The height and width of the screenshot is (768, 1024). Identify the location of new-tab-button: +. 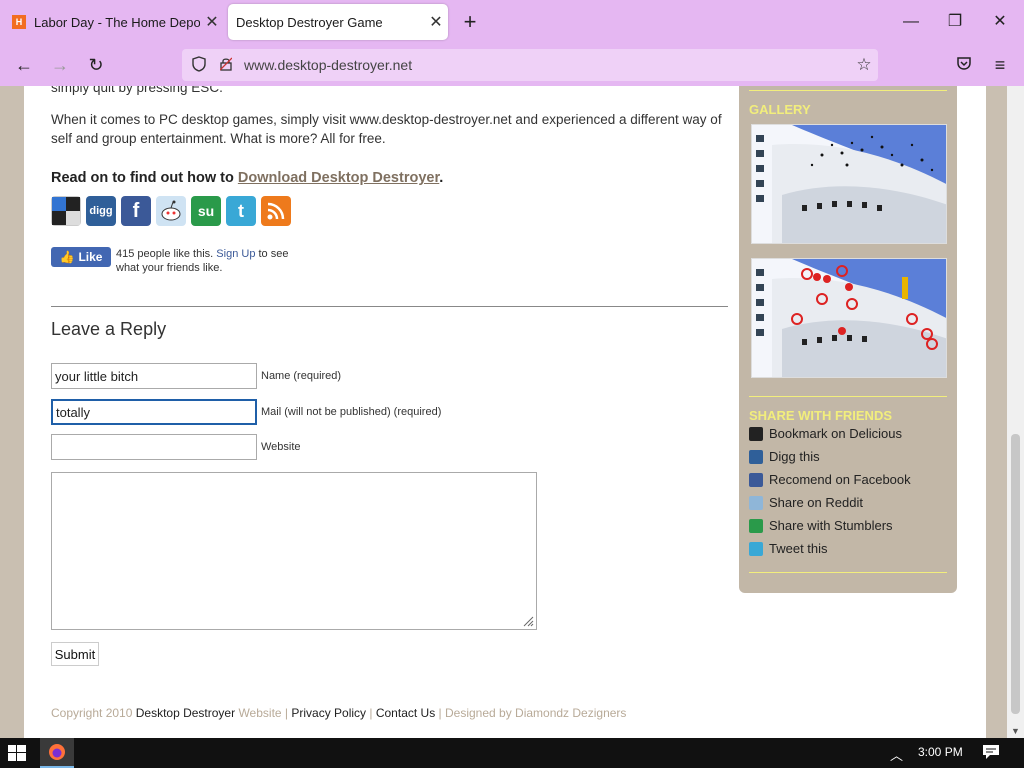
(470, 22).